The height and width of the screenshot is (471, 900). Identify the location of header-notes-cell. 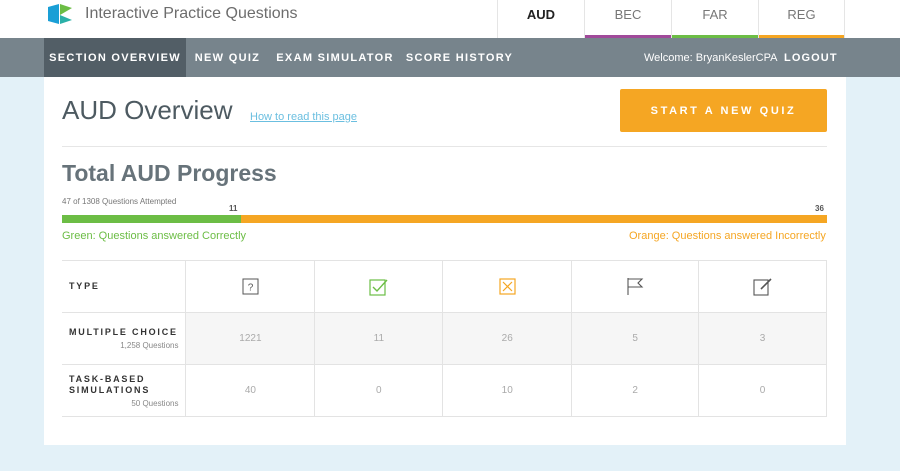
(762, 286).